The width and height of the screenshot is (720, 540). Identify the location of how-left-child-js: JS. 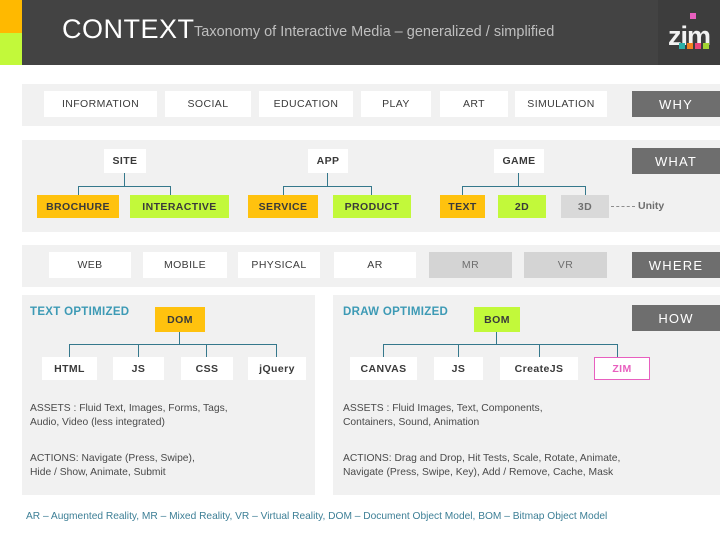
(138, 368).